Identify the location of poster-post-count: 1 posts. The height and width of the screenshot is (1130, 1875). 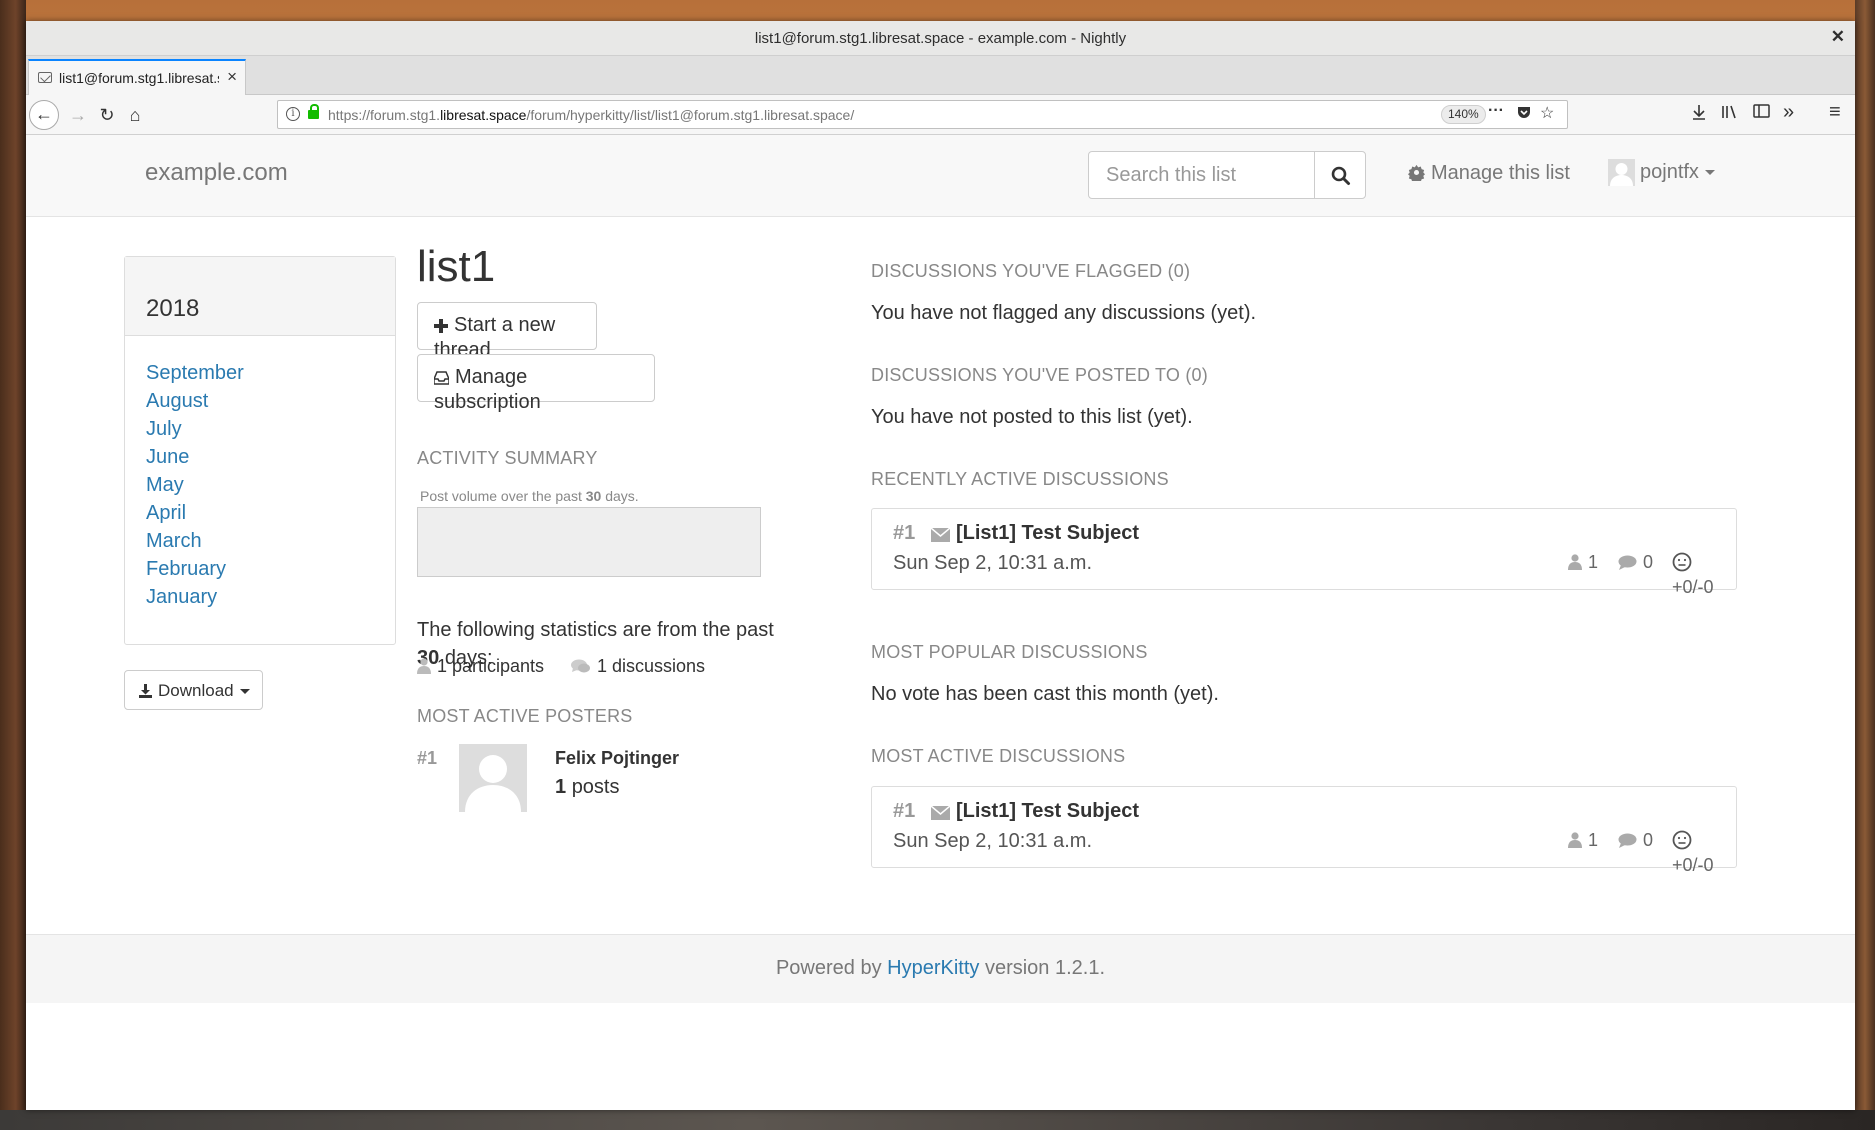
(587, 787).